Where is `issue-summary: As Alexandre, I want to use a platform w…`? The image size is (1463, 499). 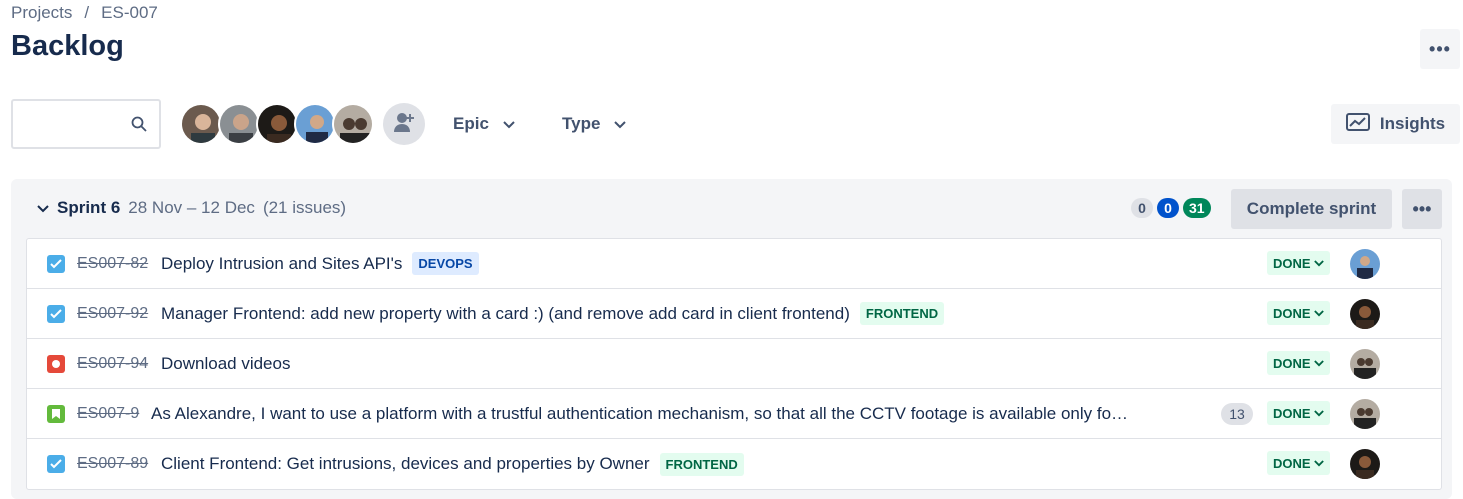 issue-summary: As Alexandre, I want to use a platform w… is located at coordinates (640, 413).